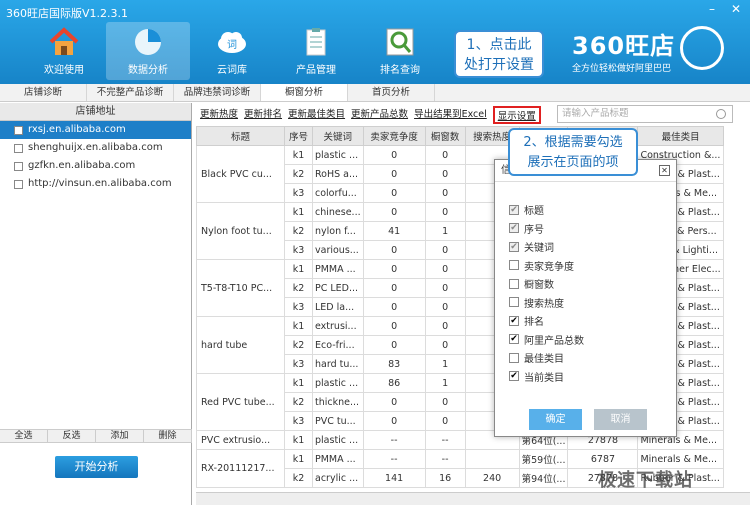  Describe the element at coordinates (573, 162) in the screenshot. I see `callout-step2-line2: 展示在页面的项` at that location.